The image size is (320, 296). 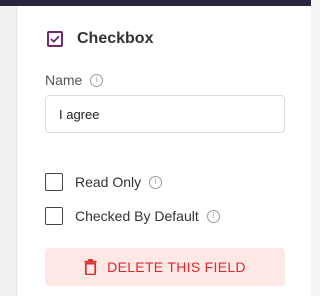 I want to click on name-label: Name, so click(x=64, y=80).